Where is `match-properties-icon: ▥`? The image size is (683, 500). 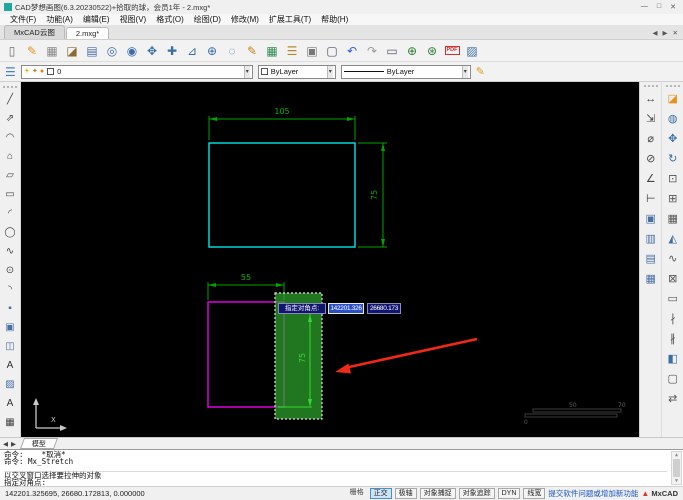
match-properties-icon: ▥ is located at coordinates (651, 239).